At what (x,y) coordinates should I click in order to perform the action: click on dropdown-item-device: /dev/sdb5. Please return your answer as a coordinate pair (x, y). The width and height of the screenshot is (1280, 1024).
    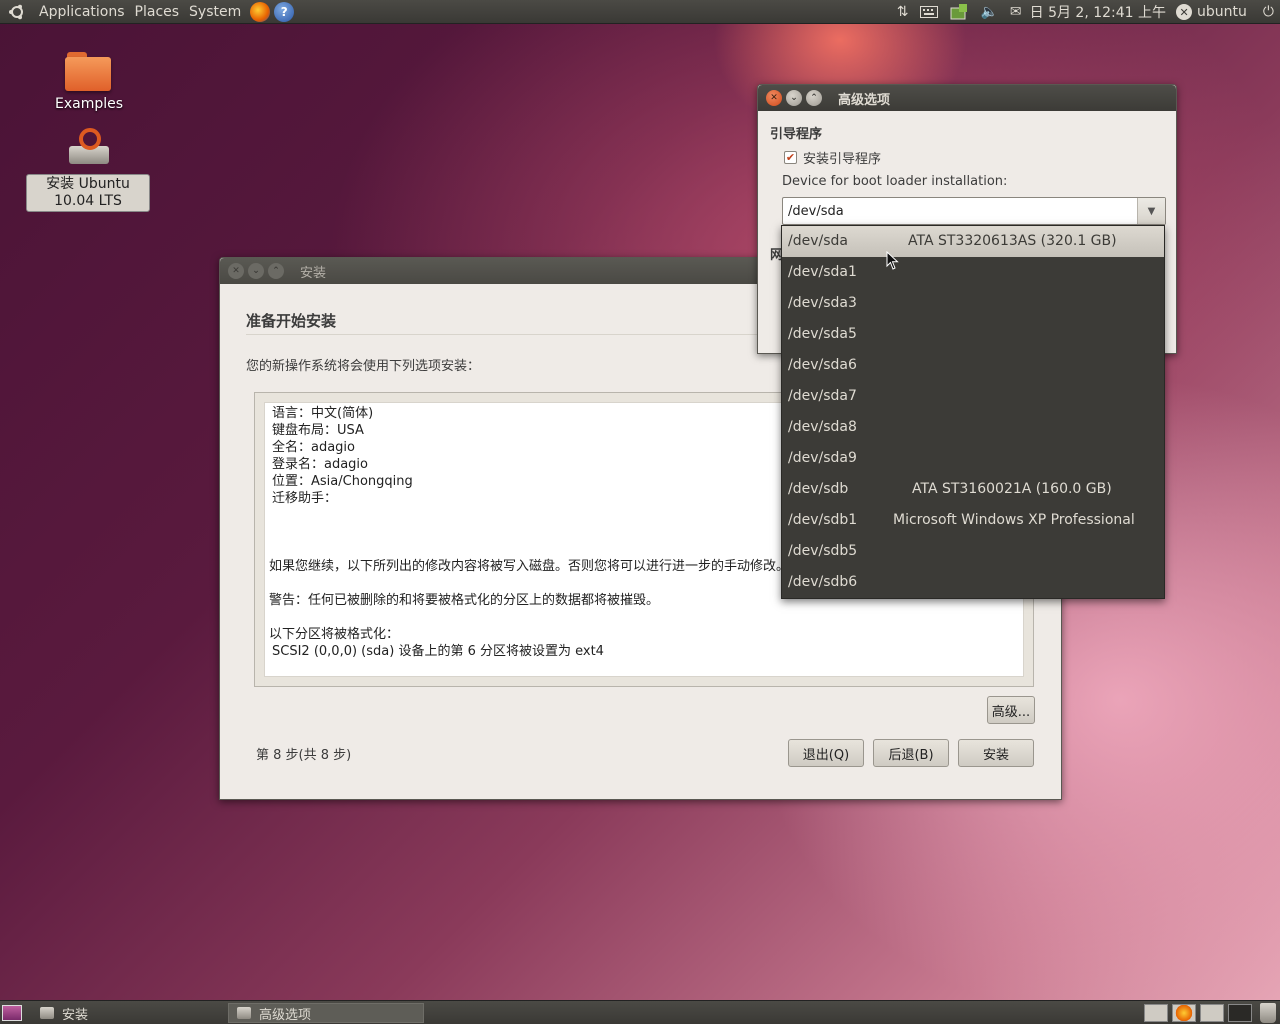
    Looking at the image, I should click on (823, 551).